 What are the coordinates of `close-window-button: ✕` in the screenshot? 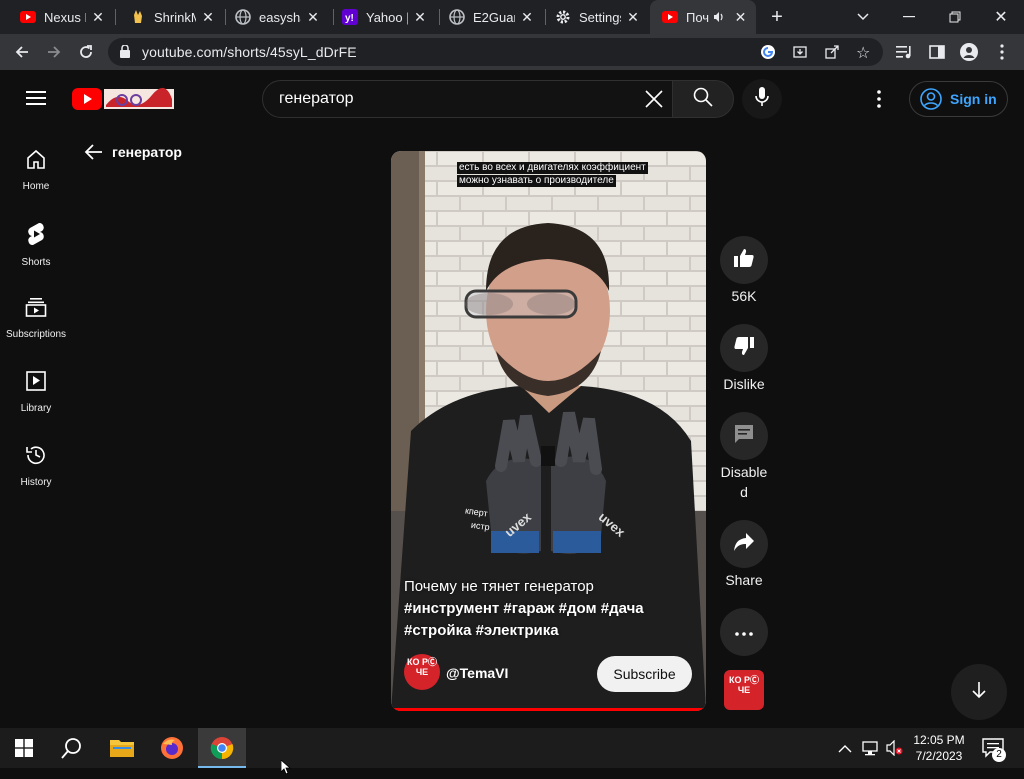 It's located at (1001, 17).